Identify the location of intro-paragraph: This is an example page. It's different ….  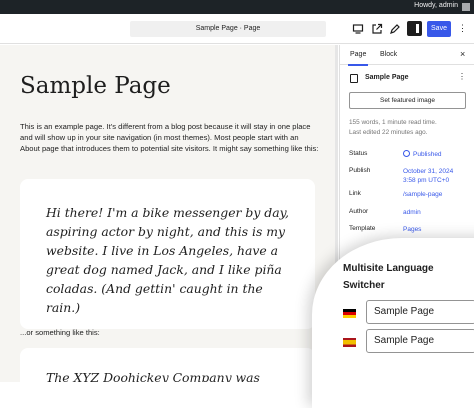
(170, 137).